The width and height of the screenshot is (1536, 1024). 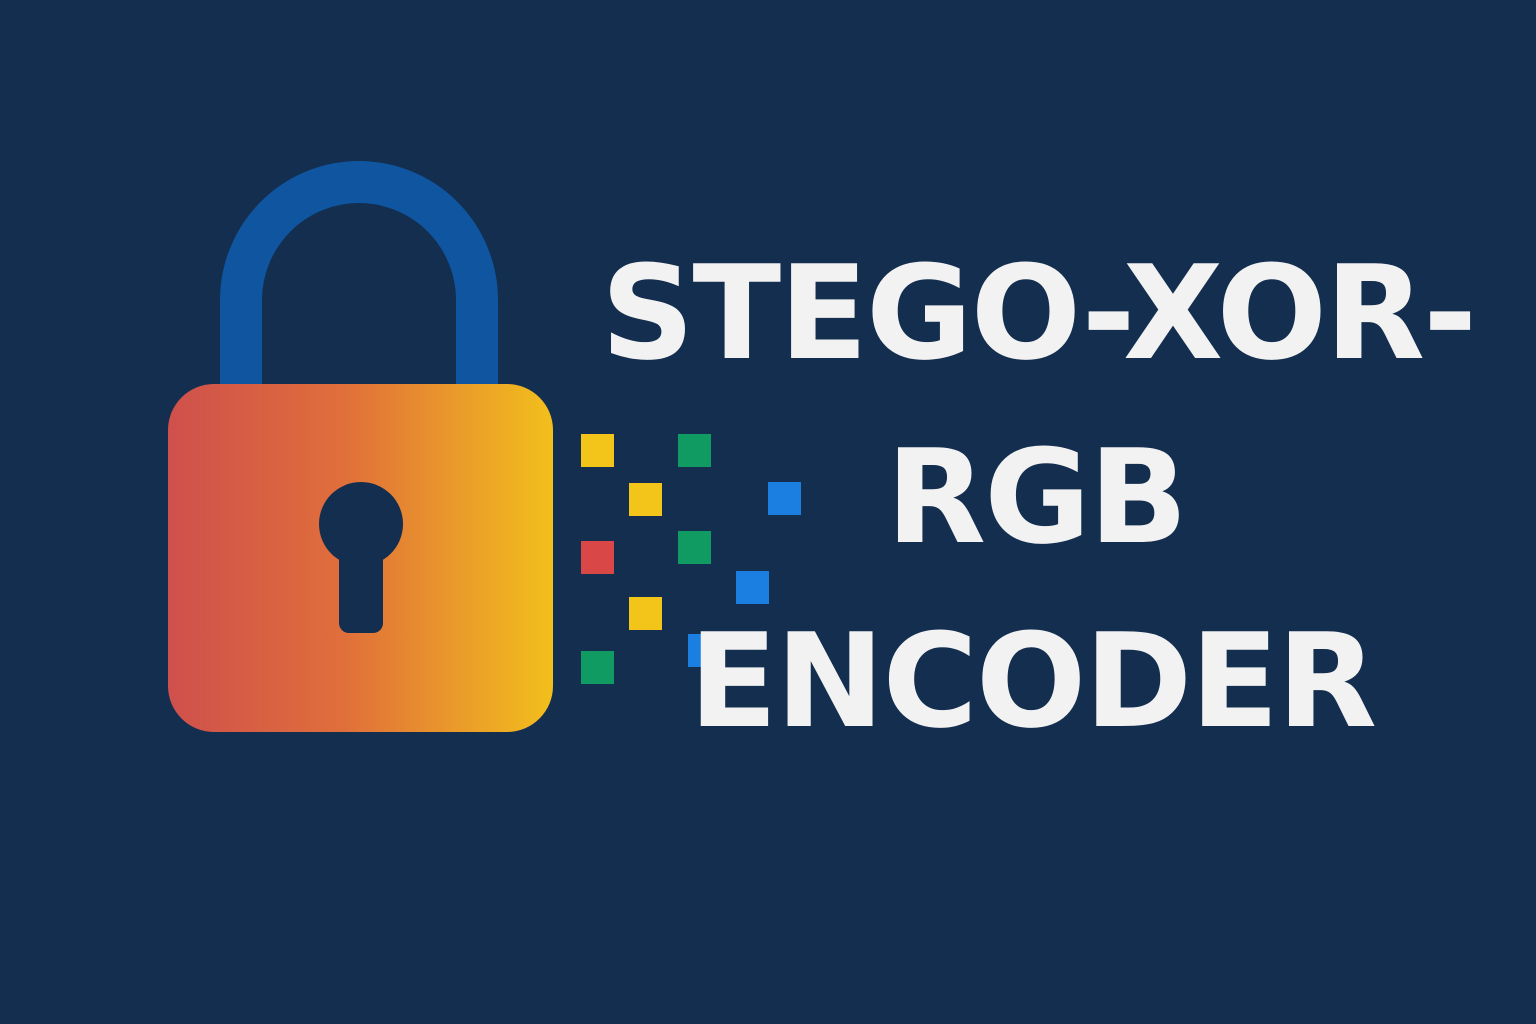 I want to click on title-line-2: RGB, so click(x=1037, y=497).